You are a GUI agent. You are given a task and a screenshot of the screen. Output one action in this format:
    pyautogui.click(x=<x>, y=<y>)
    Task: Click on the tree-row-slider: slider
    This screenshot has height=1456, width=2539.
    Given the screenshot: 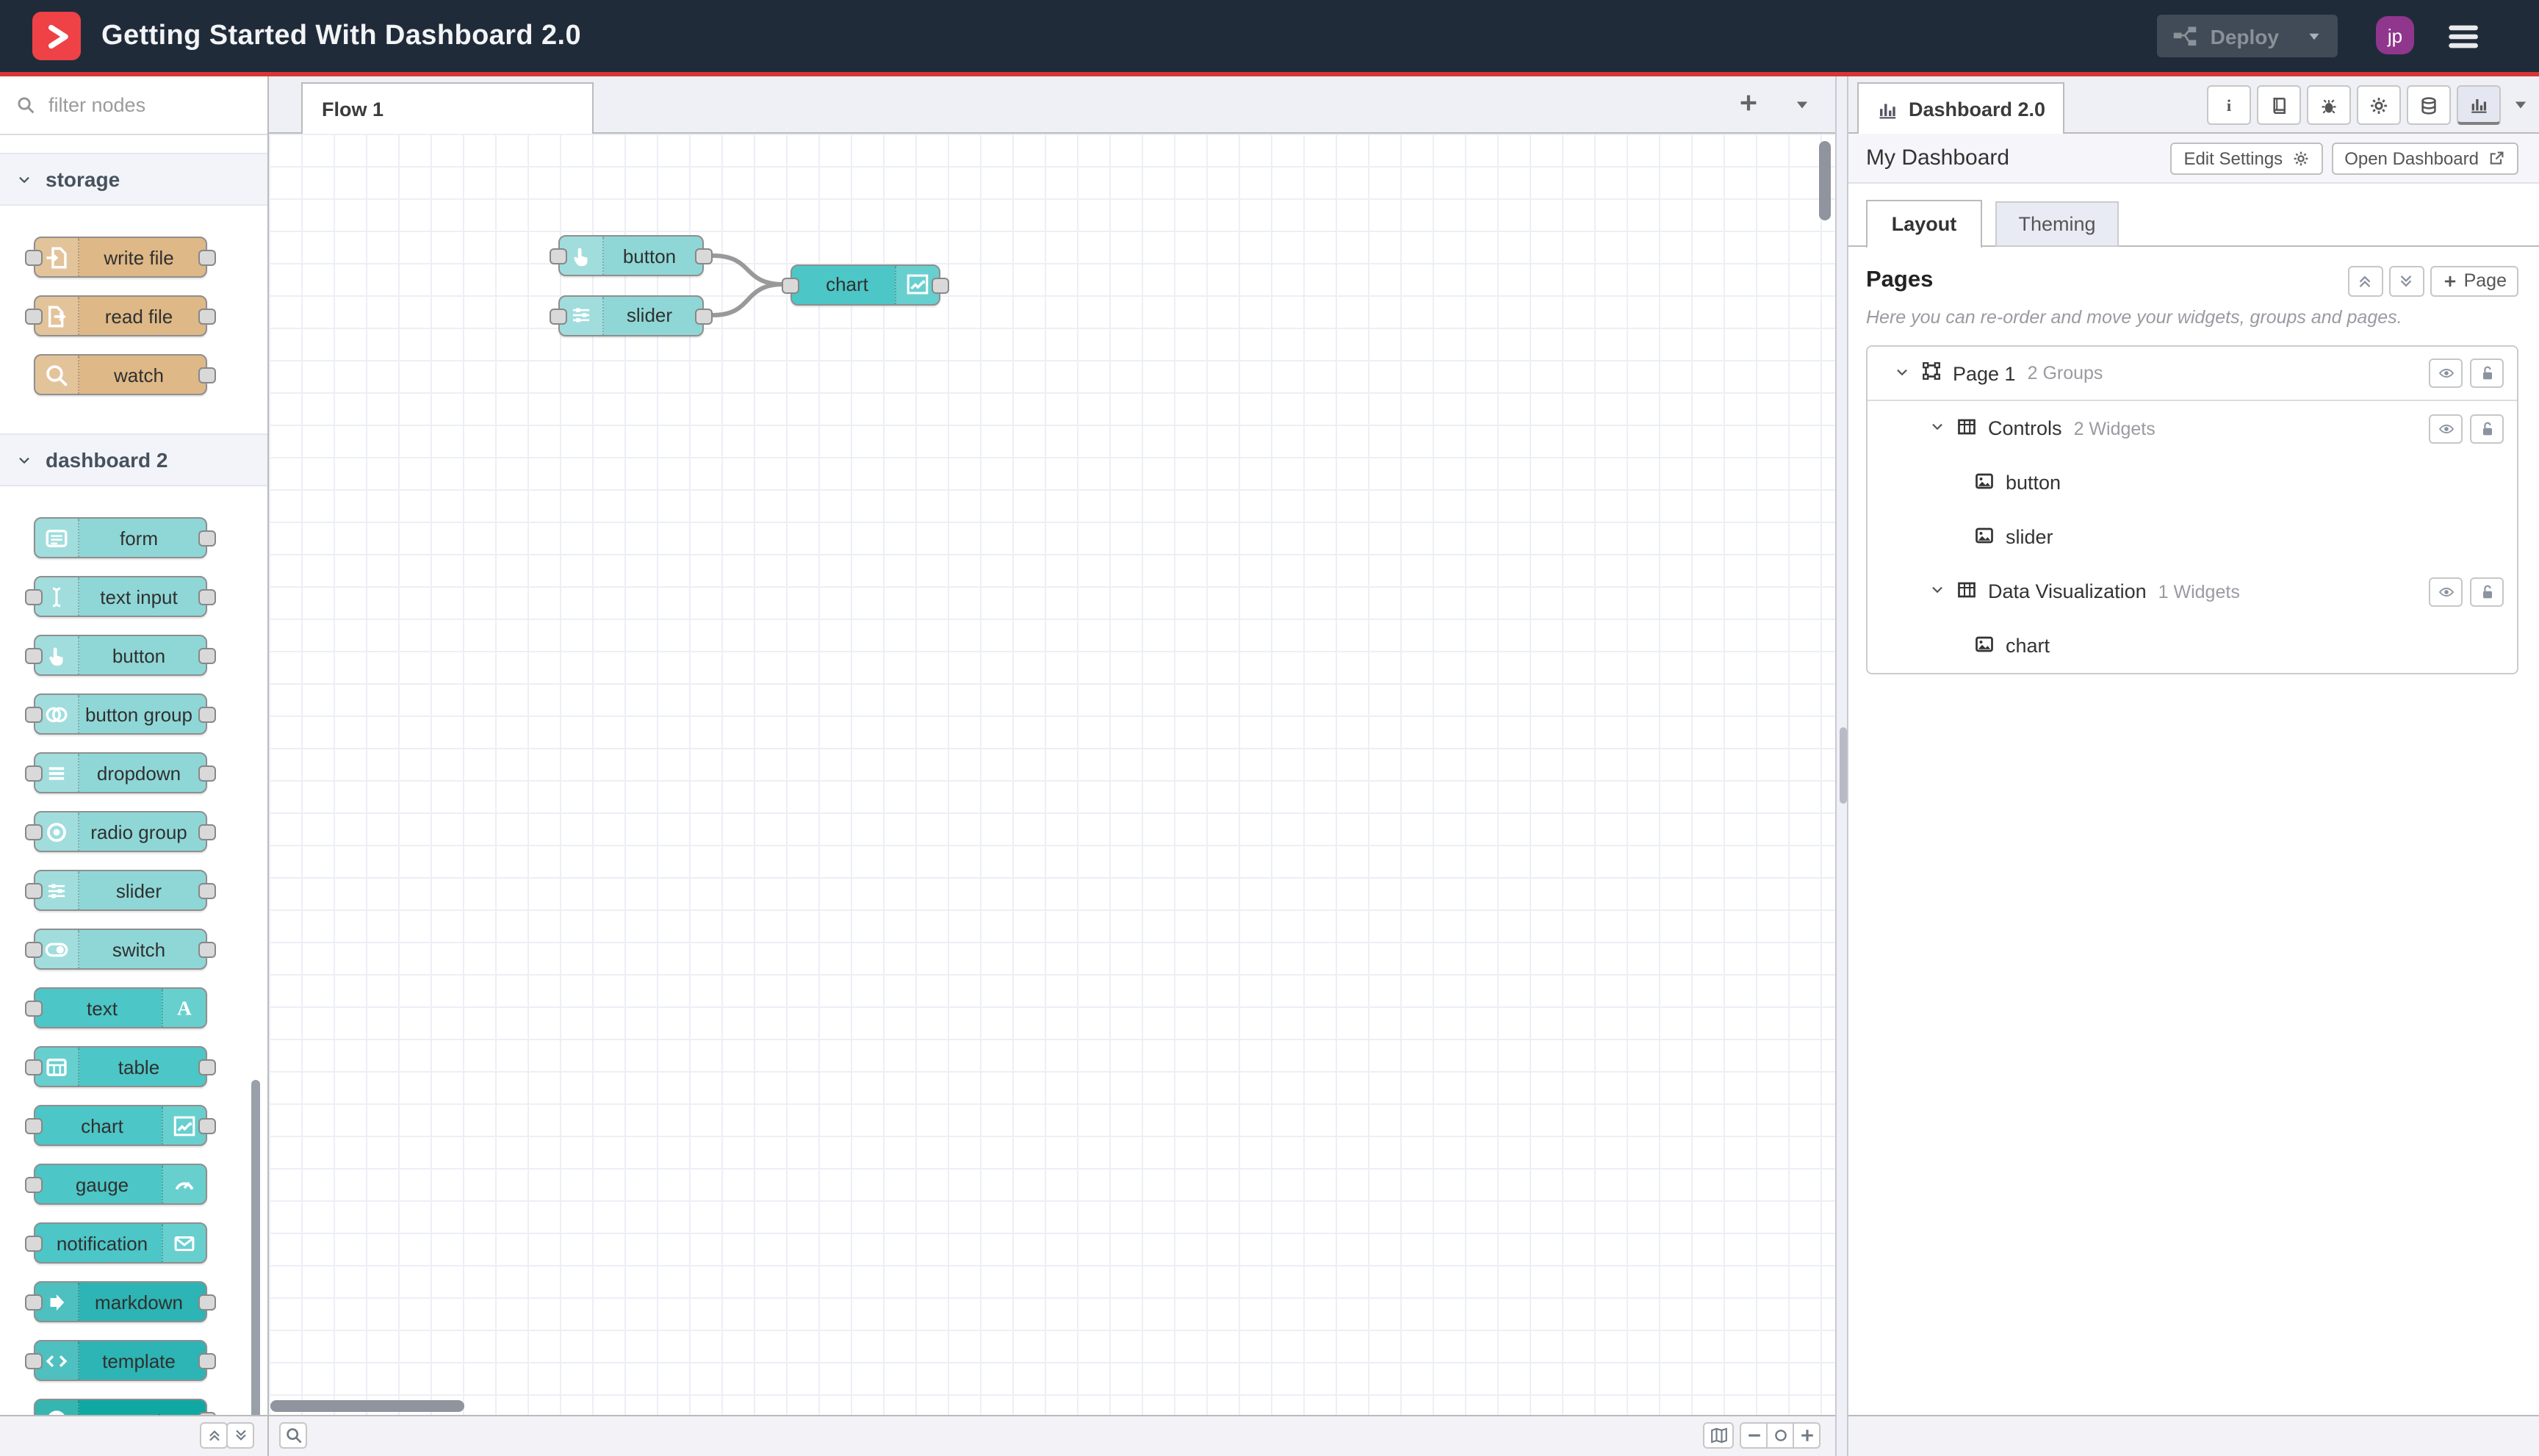 What is the action you would take?
    pyautogui.click(x=2192, y=537)
    